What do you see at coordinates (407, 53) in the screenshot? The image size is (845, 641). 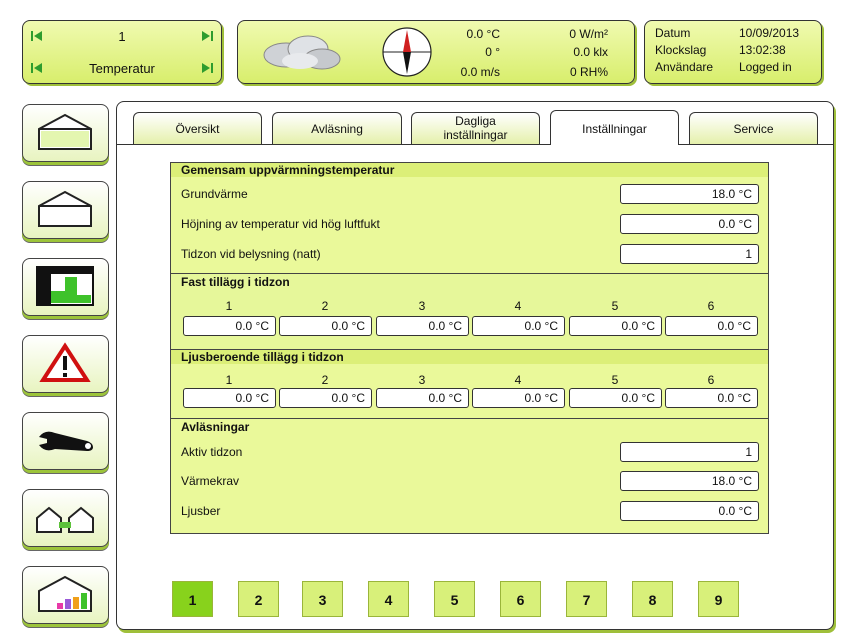 I see `compass-icon` at bounding box center [407, 53].